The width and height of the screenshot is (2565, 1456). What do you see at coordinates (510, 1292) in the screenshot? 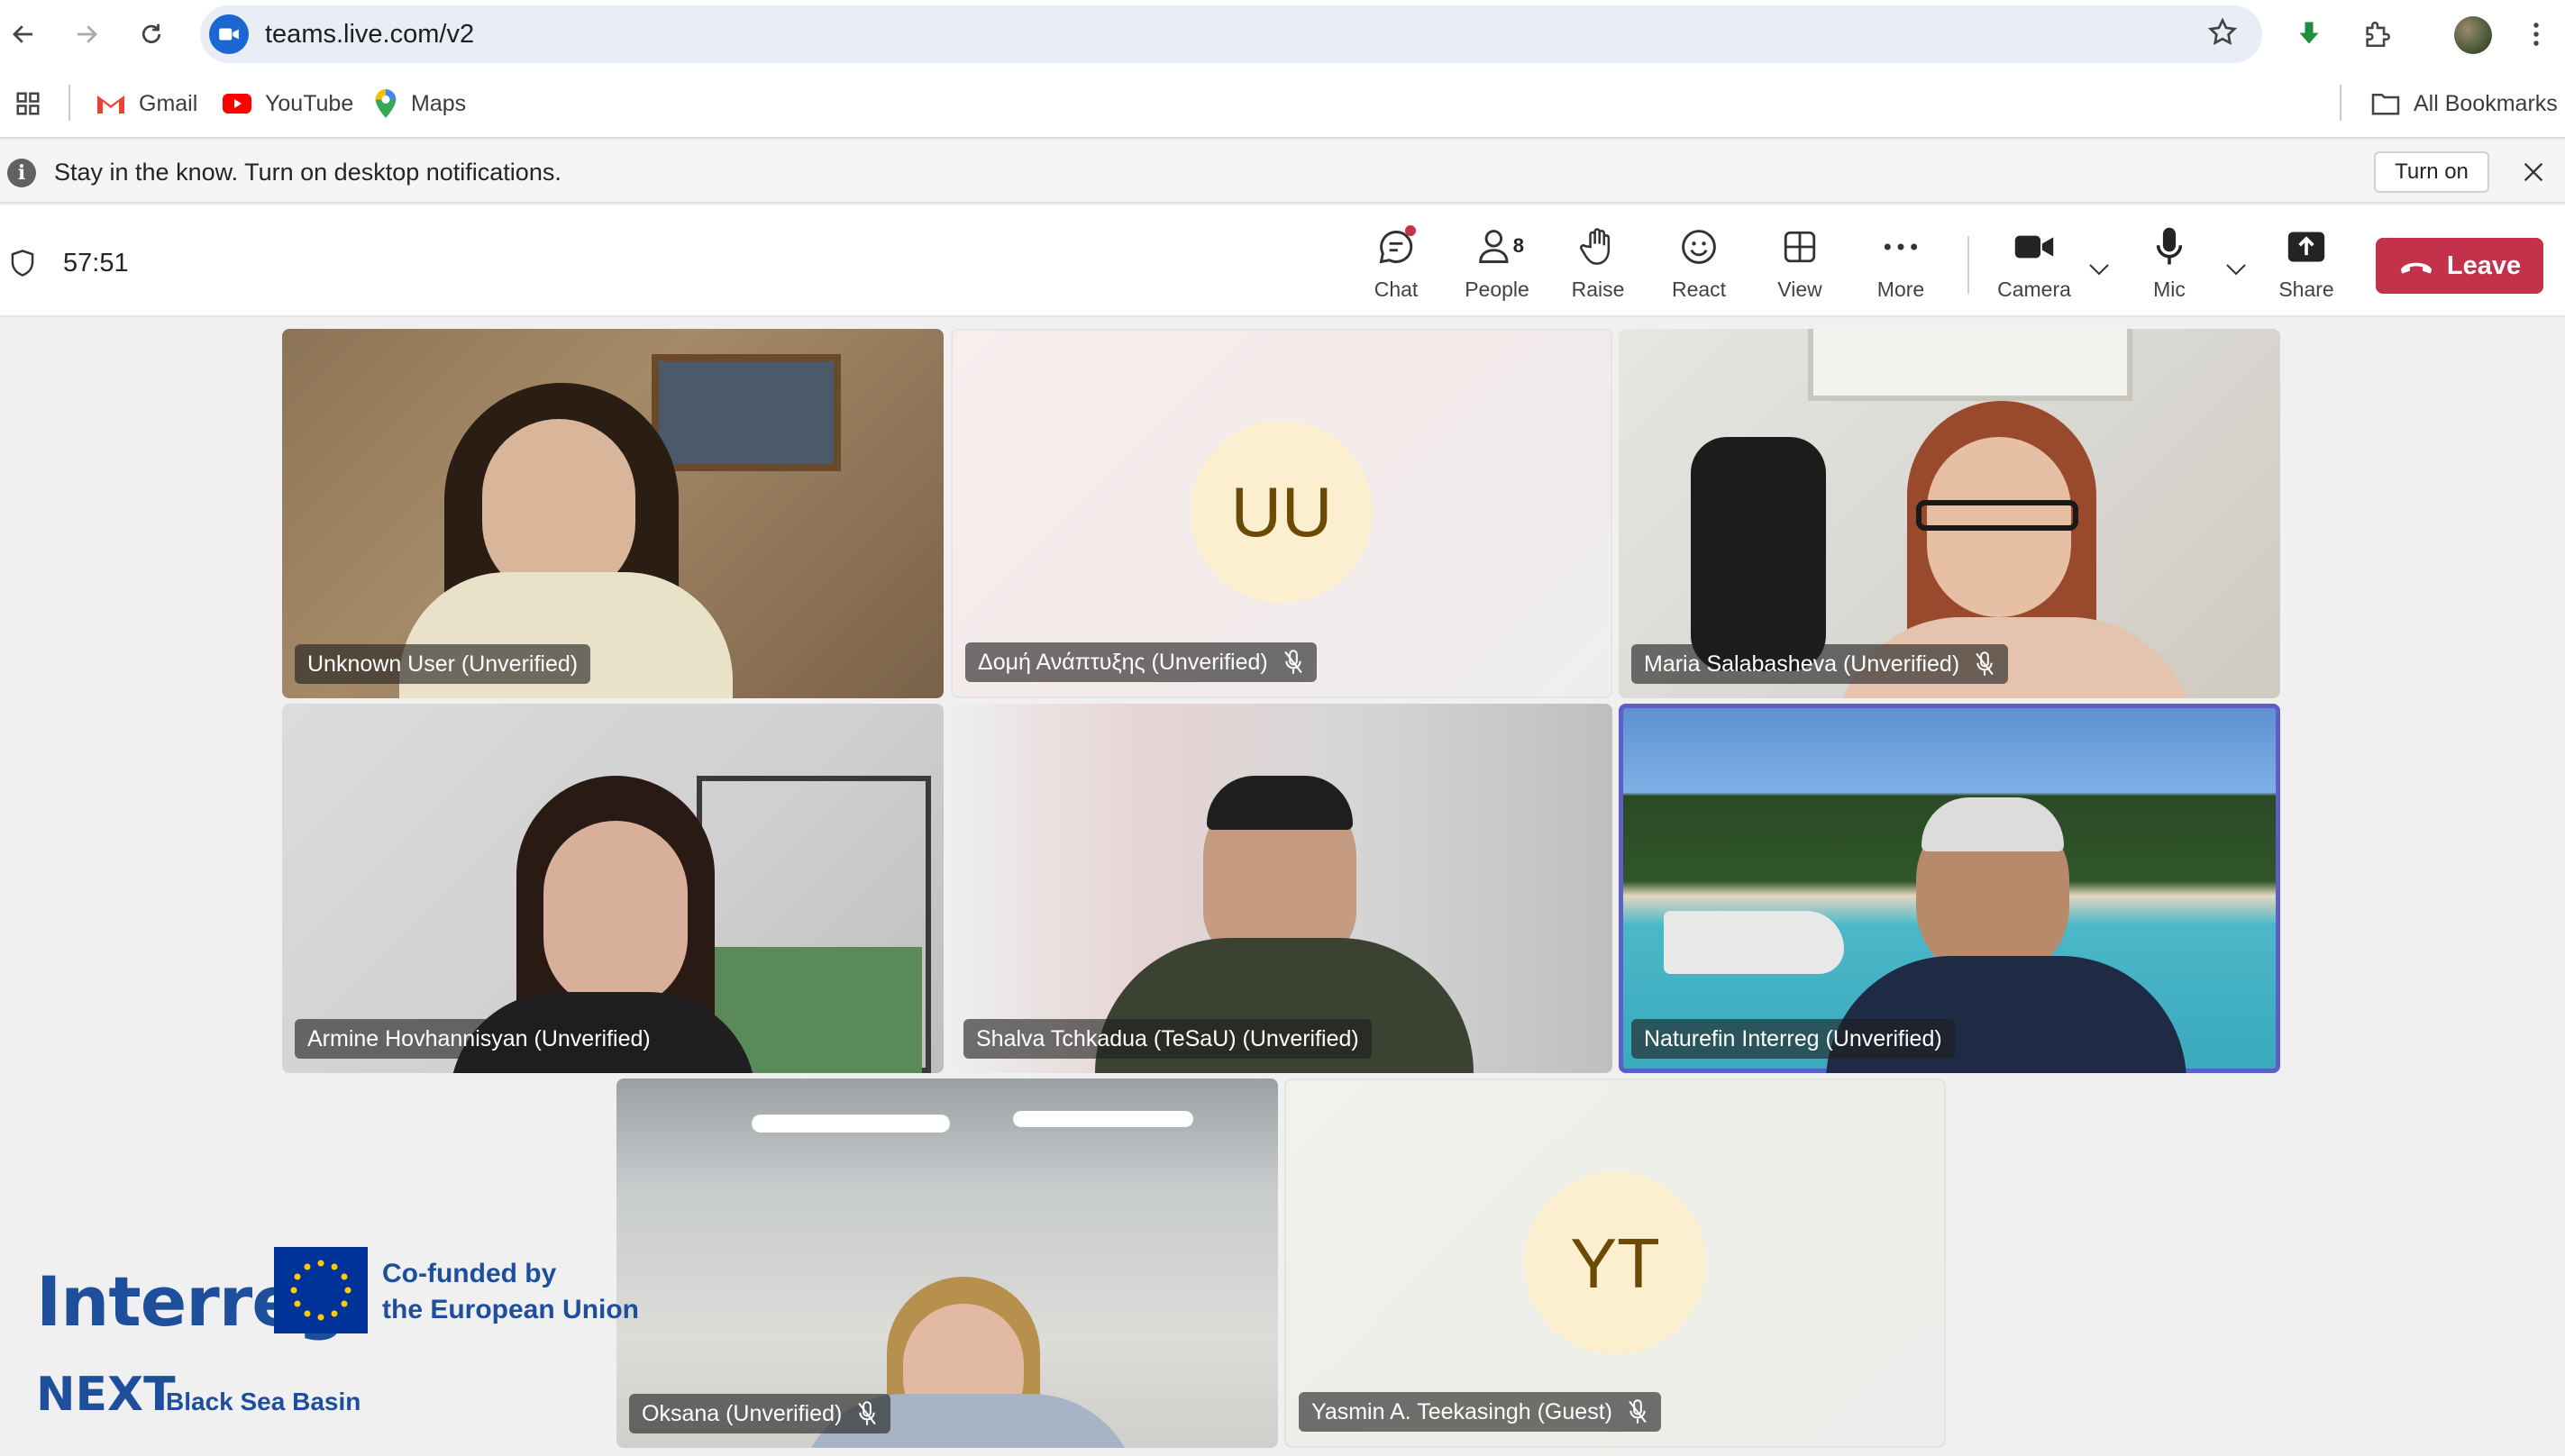
I see `eu-cofunded-text: Co-funded by the European Union` at bounding box center [510, 1292].